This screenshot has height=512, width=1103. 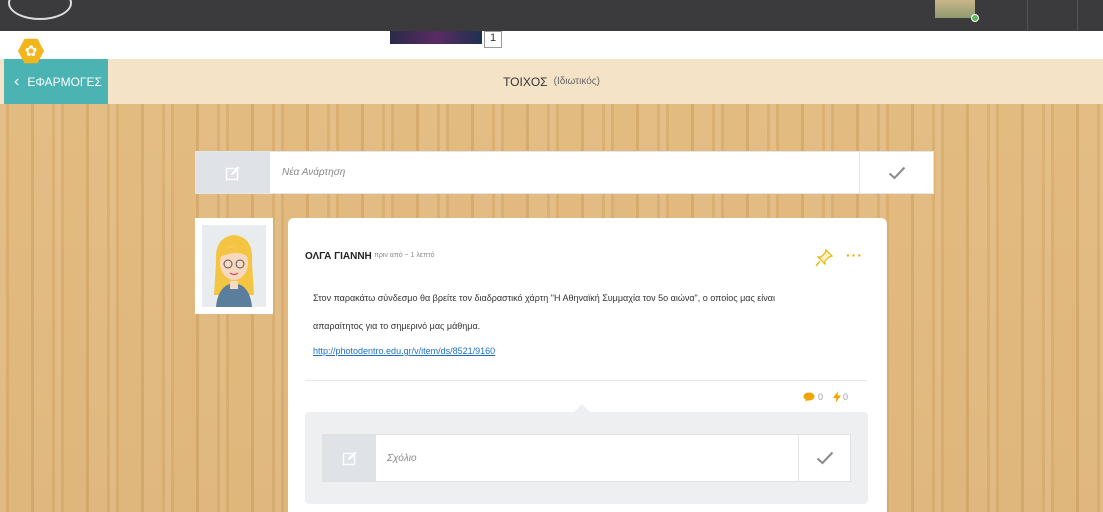 What do you see at coordinates (576, 81) in the screenshot?
I see `page-subtitle: (Ιδιωτικός)` at bounding box center [576, 81].